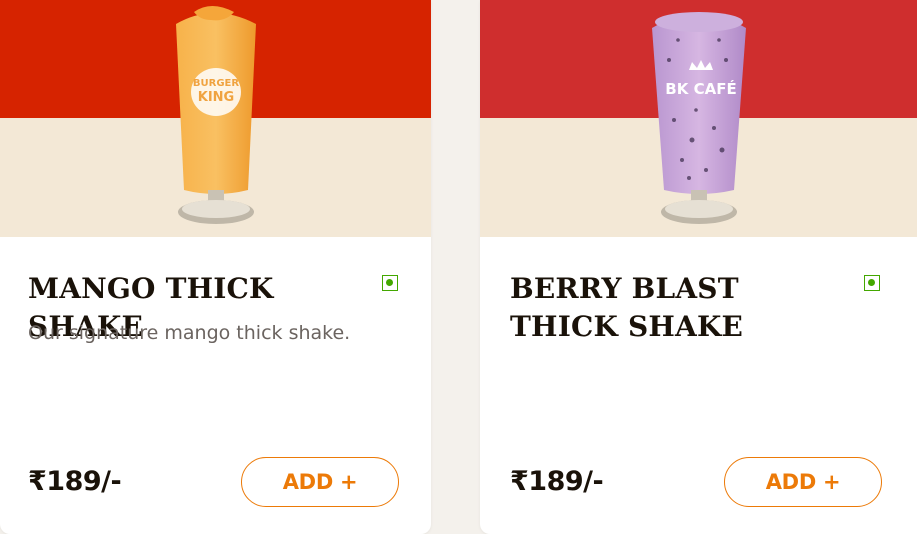  Describe the element at coordinates (215, 115) in the screenshot. I see `mango-shake-image: BURGER KING` at that location.